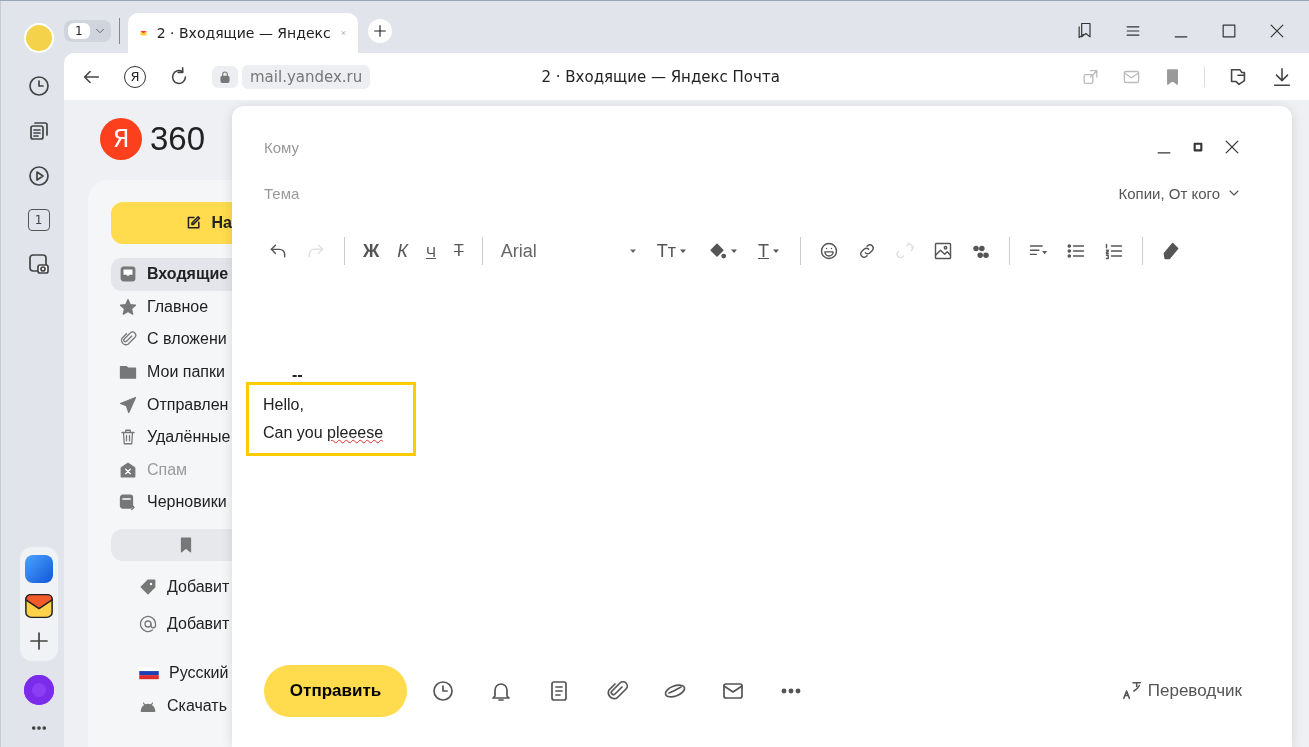 The width and height of the screenshot is (1309, 747). Describe the element at coordinates (306, 76) in the screenshot. I see `url-field: mail.yandex.ru` at that location.